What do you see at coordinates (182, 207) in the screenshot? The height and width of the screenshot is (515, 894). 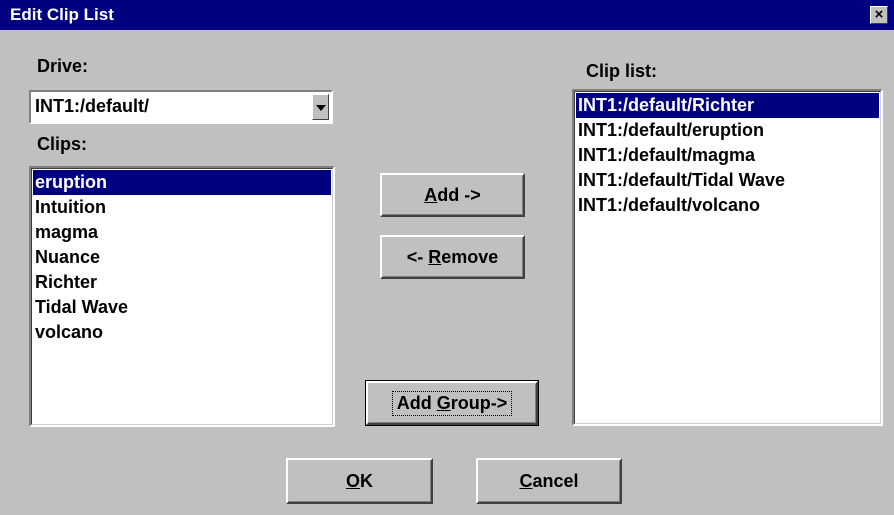 I see `clip-item: Intuition` at bounding box center [182, 207].